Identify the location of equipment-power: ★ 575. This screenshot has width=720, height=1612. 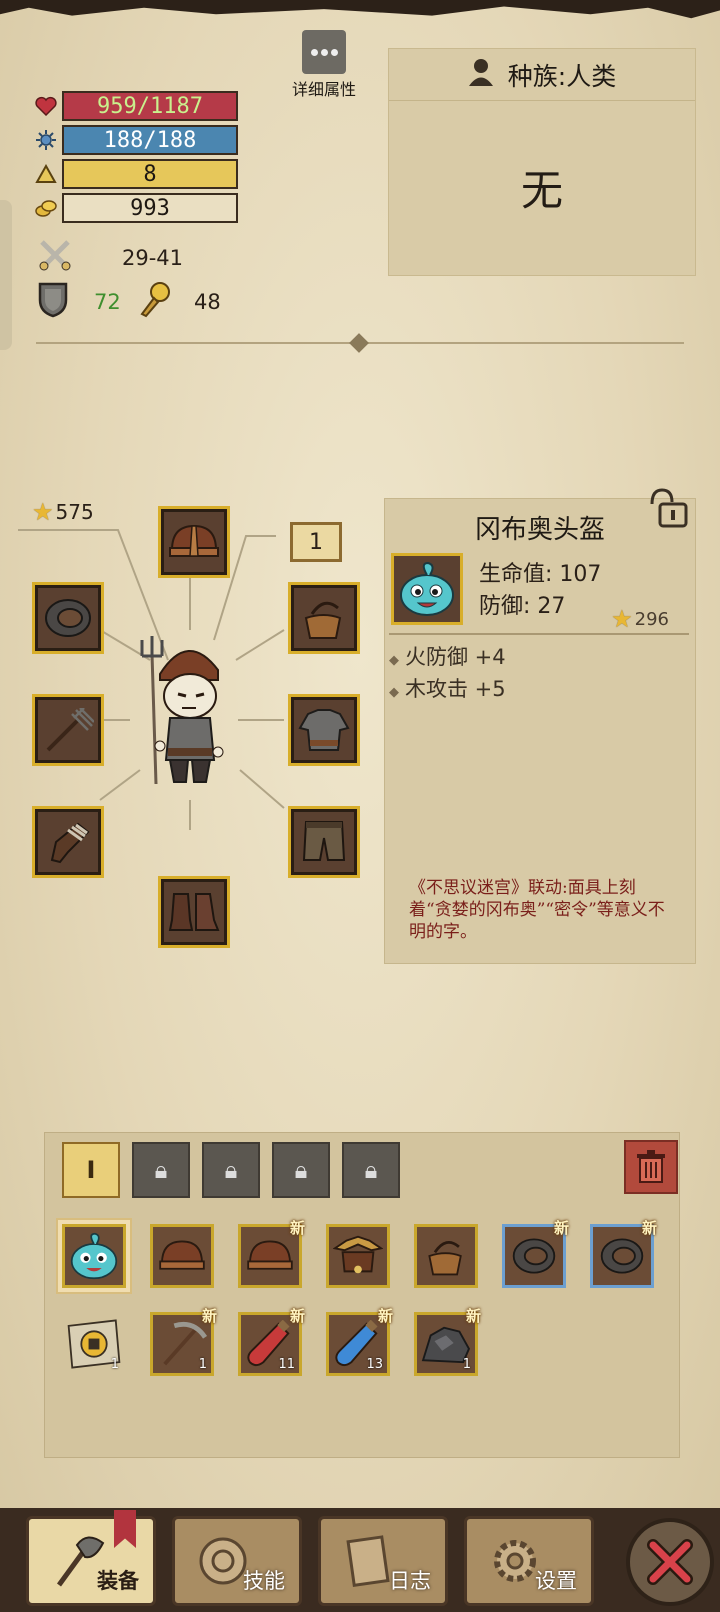
(63, 512).